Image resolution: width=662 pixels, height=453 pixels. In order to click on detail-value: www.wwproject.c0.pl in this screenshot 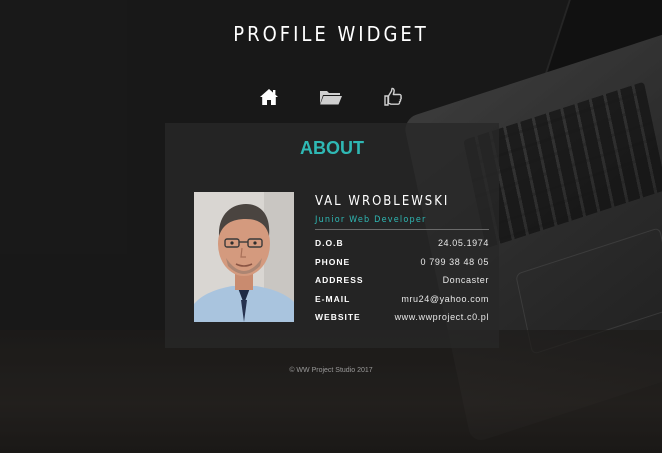, I will do `click(441, 317)`.